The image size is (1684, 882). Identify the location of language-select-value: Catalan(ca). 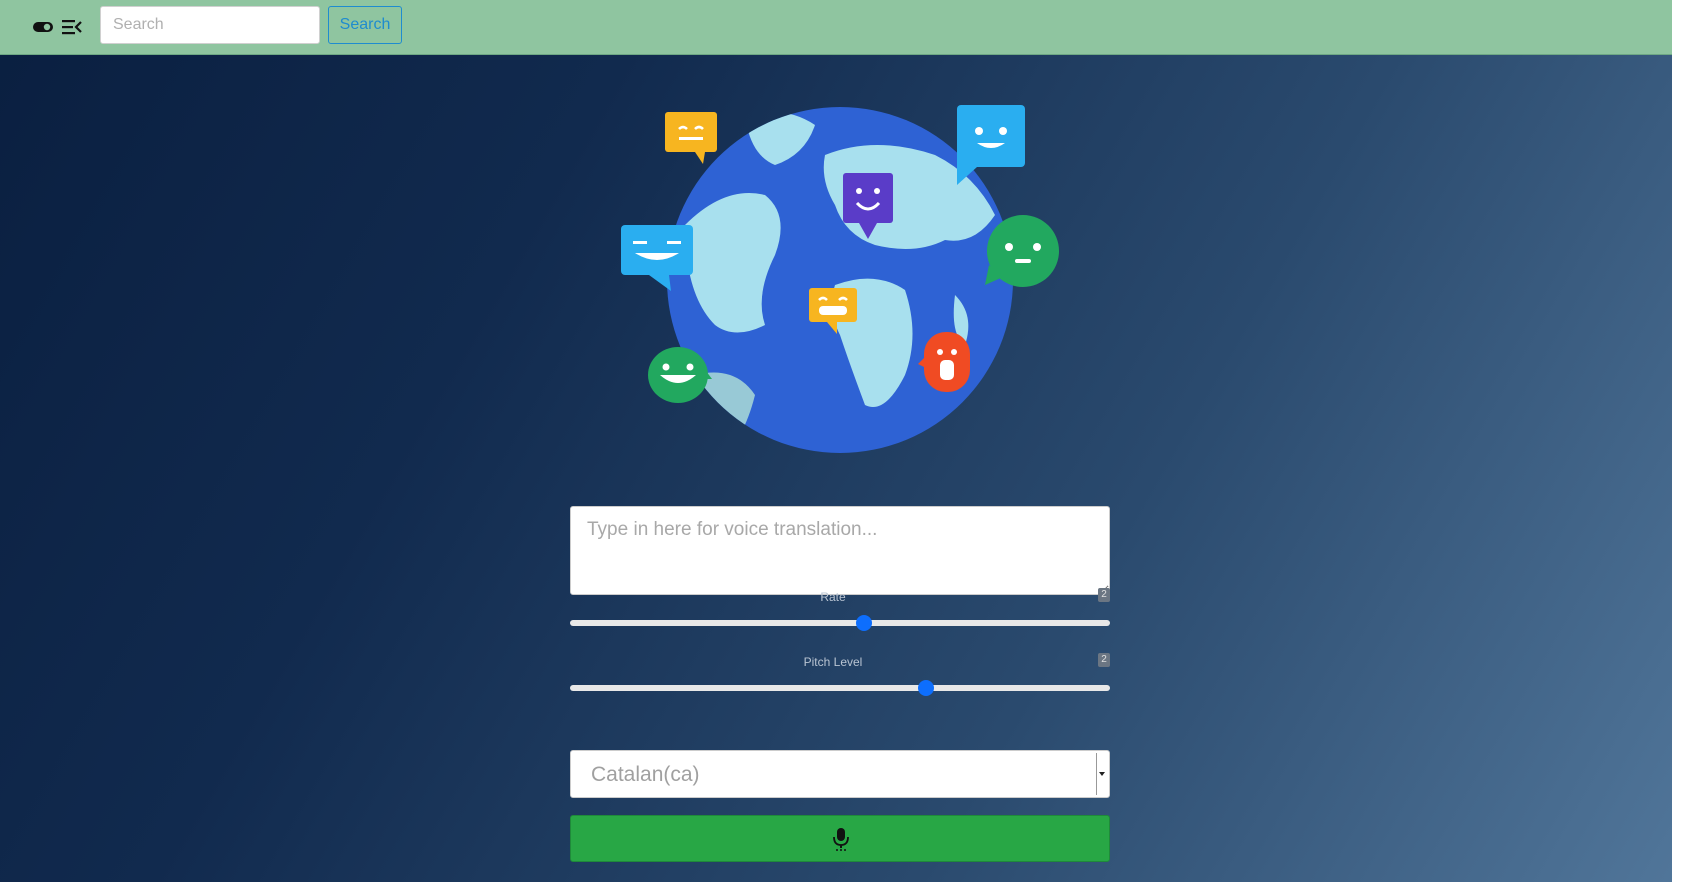
(645, 774).